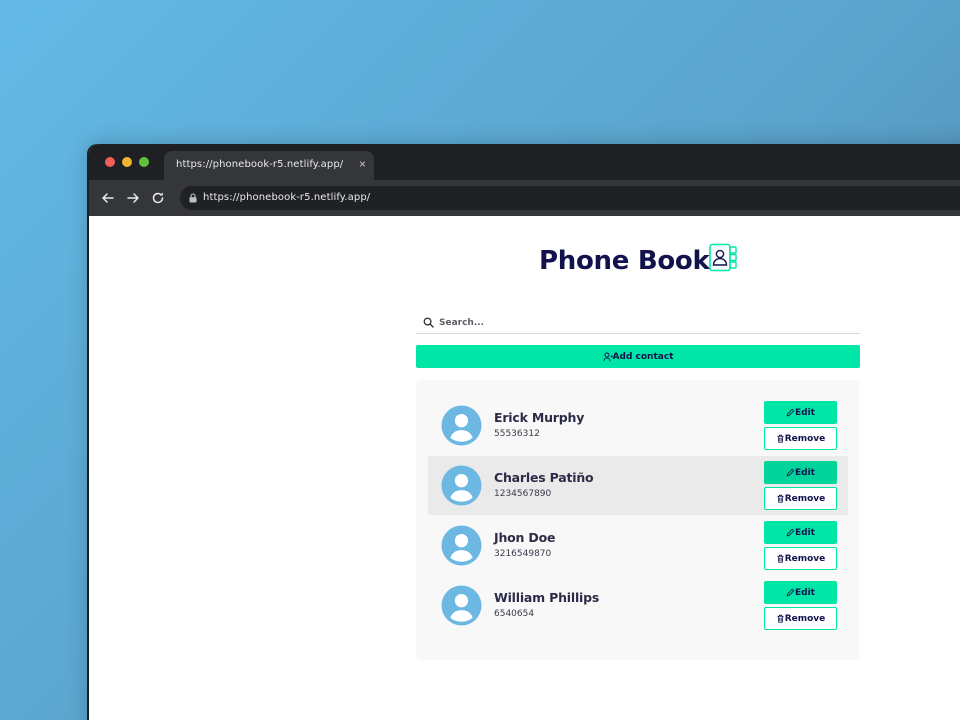  What do you see at coordinates (287, 197) in the screenshot?
I see `url-text: https://phonebook-r5.netlify.app/` at bounding box center [287, 197].